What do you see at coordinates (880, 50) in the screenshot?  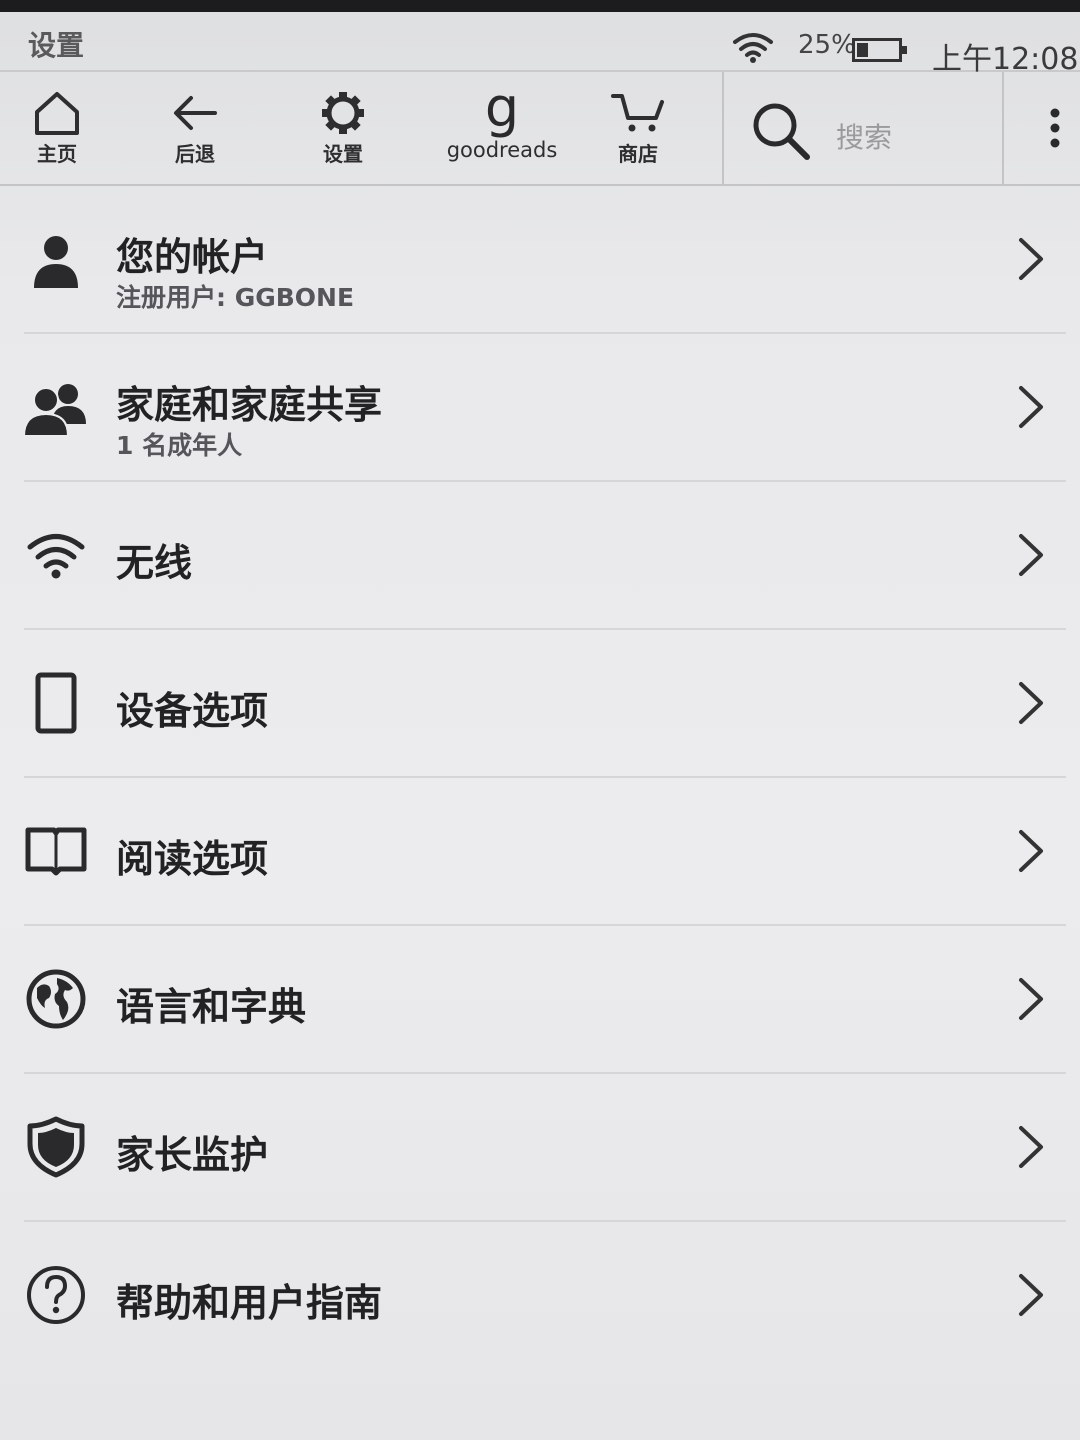 I see `battery-icon` at bounding box center [880, 50].